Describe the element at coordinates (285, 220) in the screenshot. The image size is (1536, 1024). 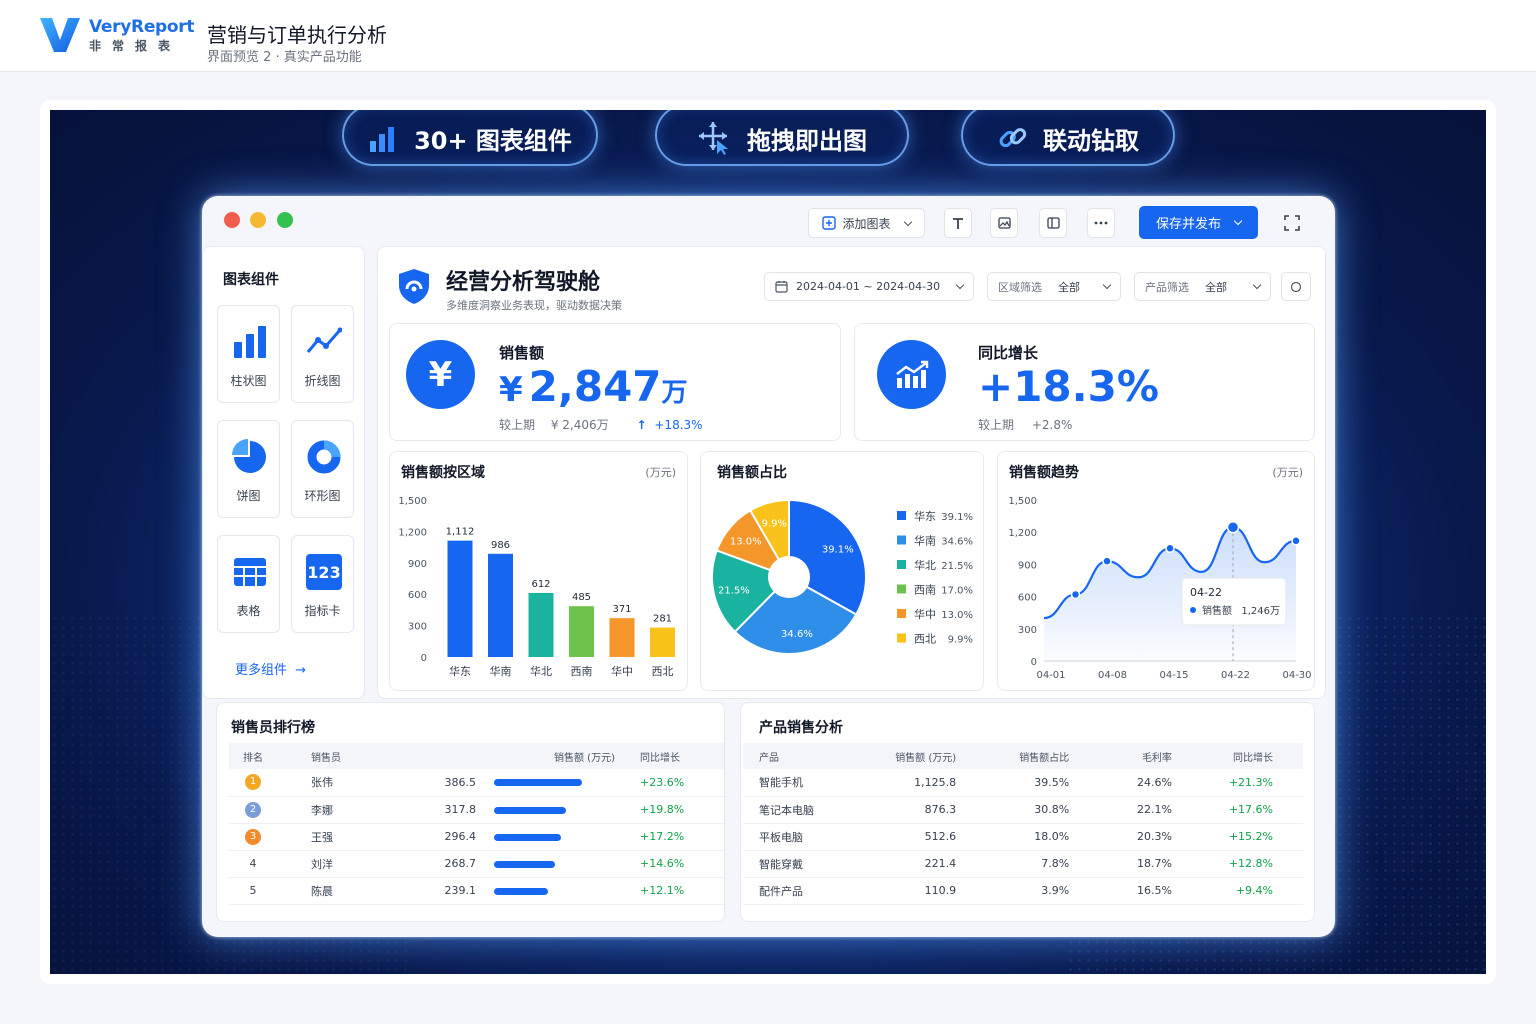
I see `window-maximize-dot` at that location.